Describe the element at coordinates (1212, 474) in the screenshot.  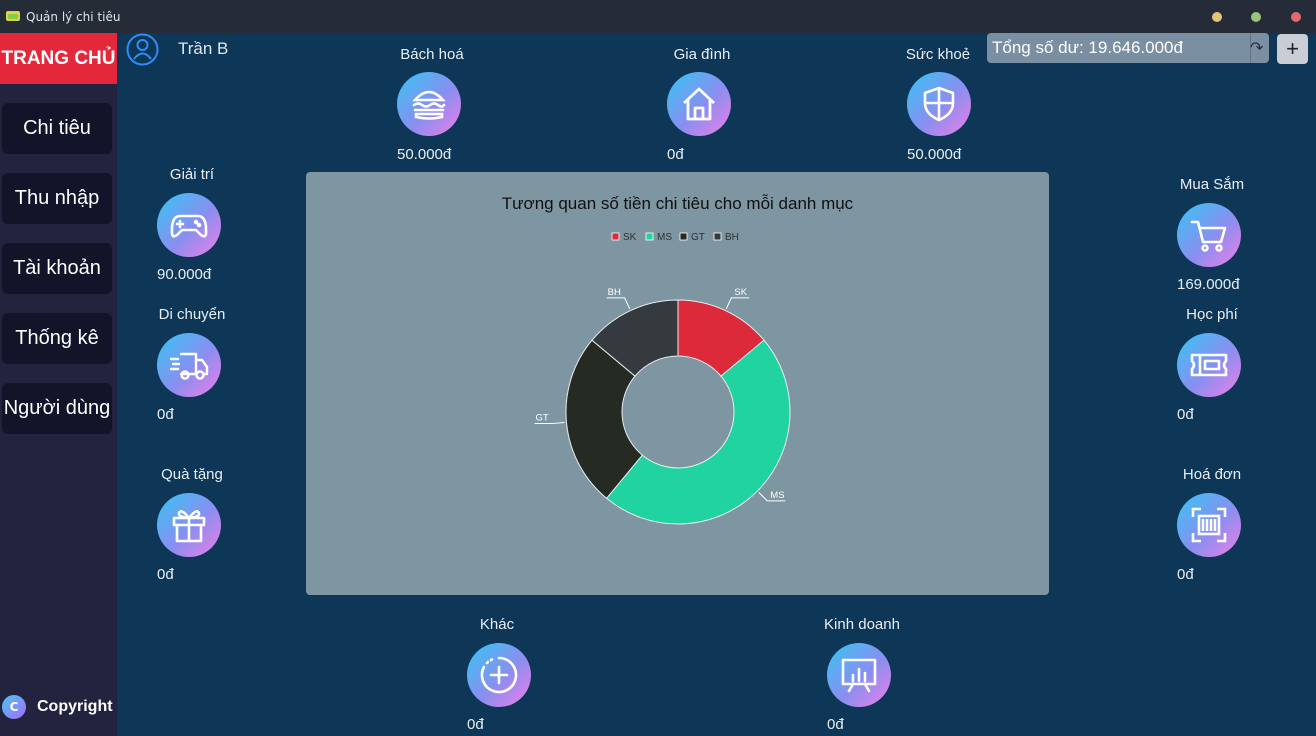
I see `category-label-hoa-don: Hoá đơn` at that location.